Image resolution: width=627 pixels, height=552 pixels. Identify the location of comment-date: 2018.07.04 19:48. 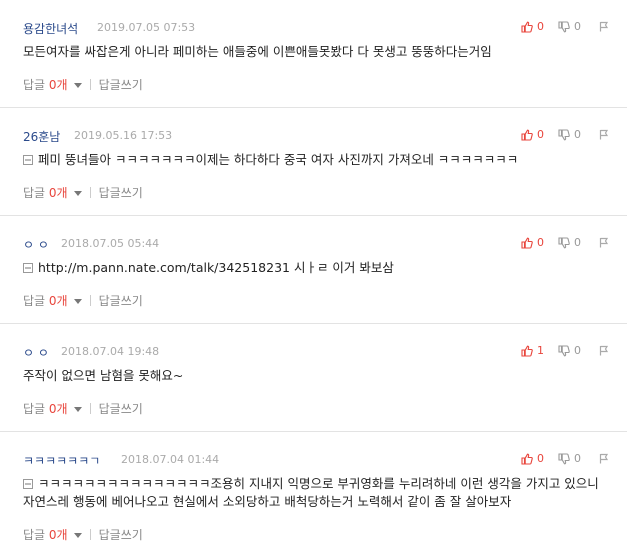
(110, 351).